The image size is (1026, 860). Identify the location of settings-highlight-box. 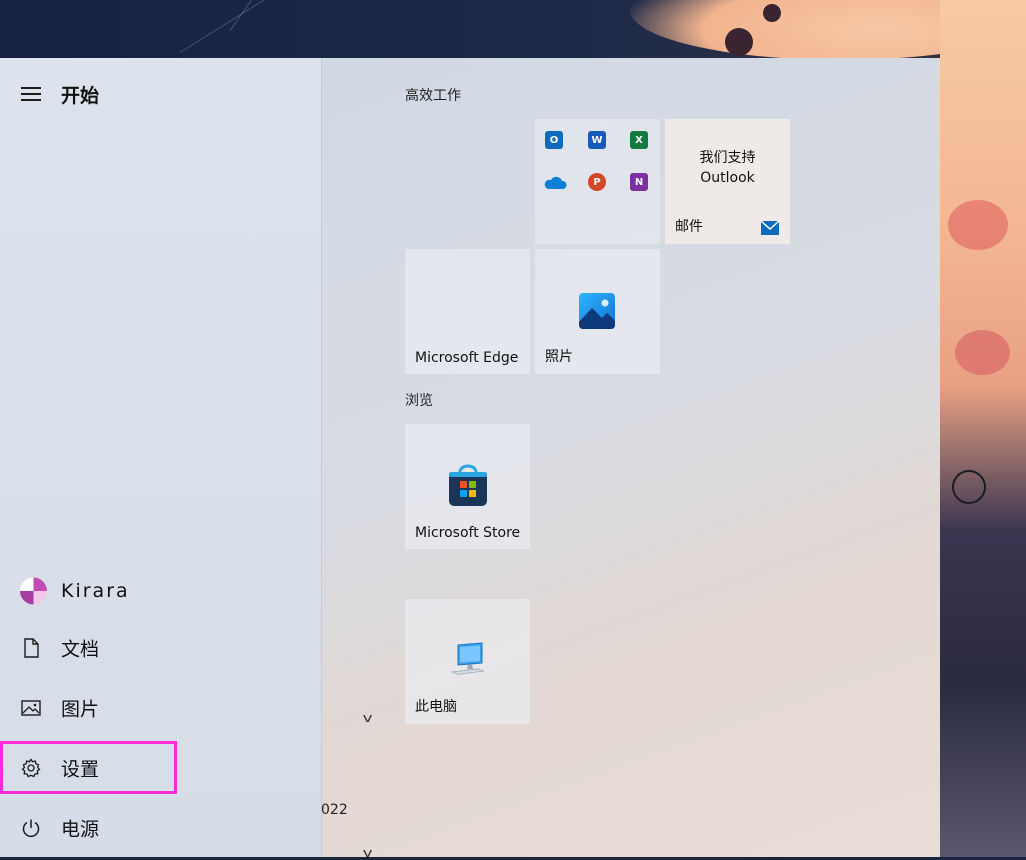
(88, 767).